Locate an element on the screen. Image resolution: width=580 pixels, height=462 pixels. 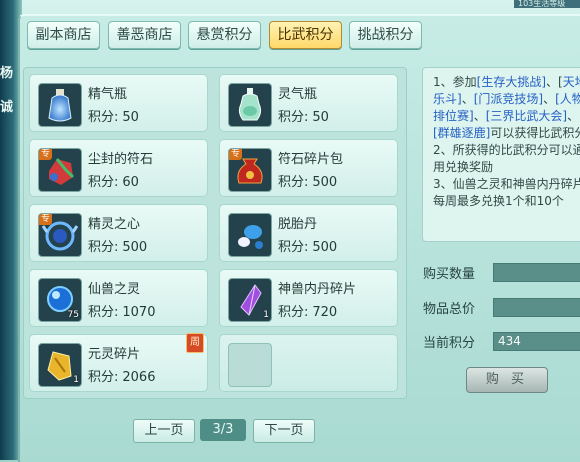
item-name: 仙兽之灵 is located at coordinates (114, 289).